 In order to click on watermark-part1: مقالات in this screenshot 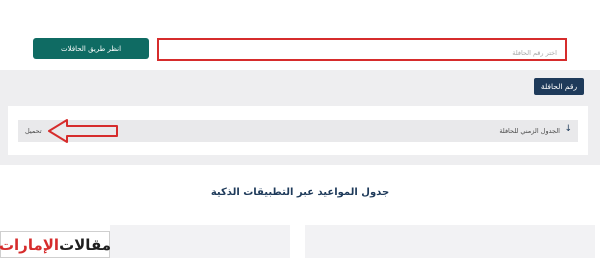, I will do `click(85, 244)`.